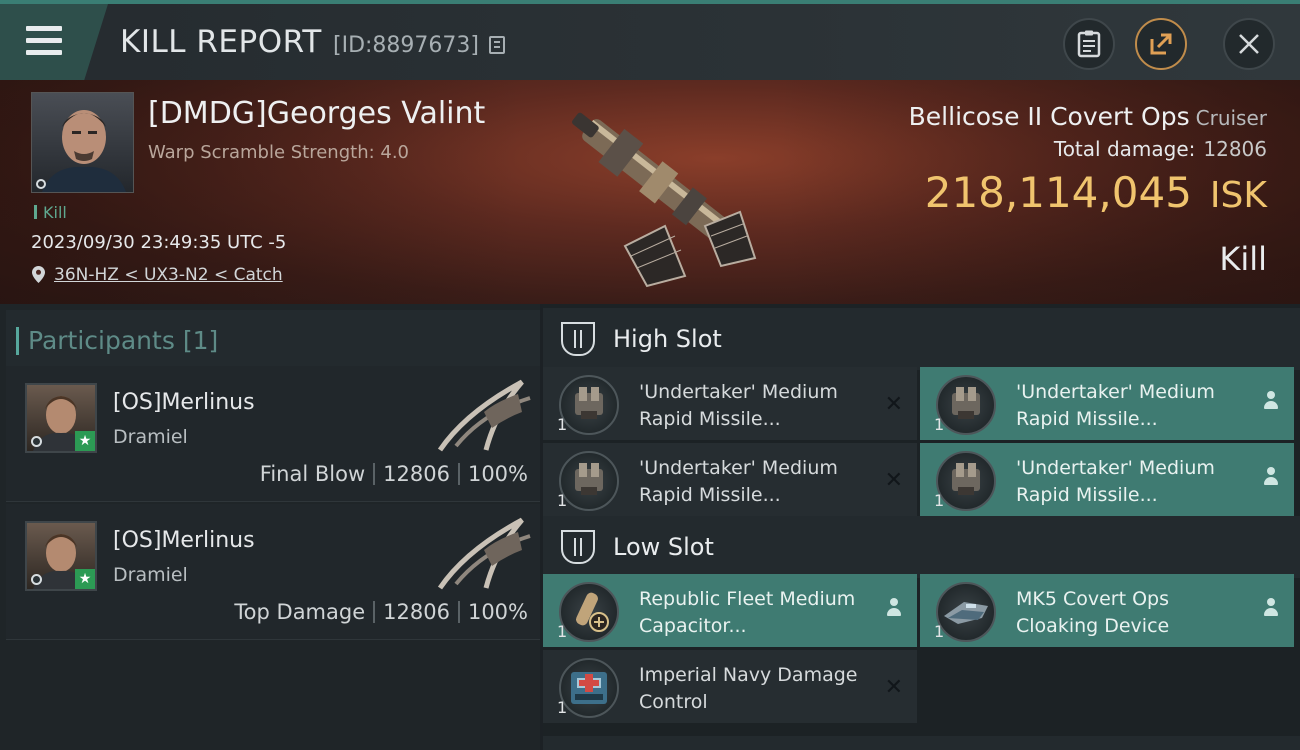 The image size is (1300, 750). Describe the element at coordinates (50, 212) in the screenshot. I see `kill-tag: Kill` at that location.